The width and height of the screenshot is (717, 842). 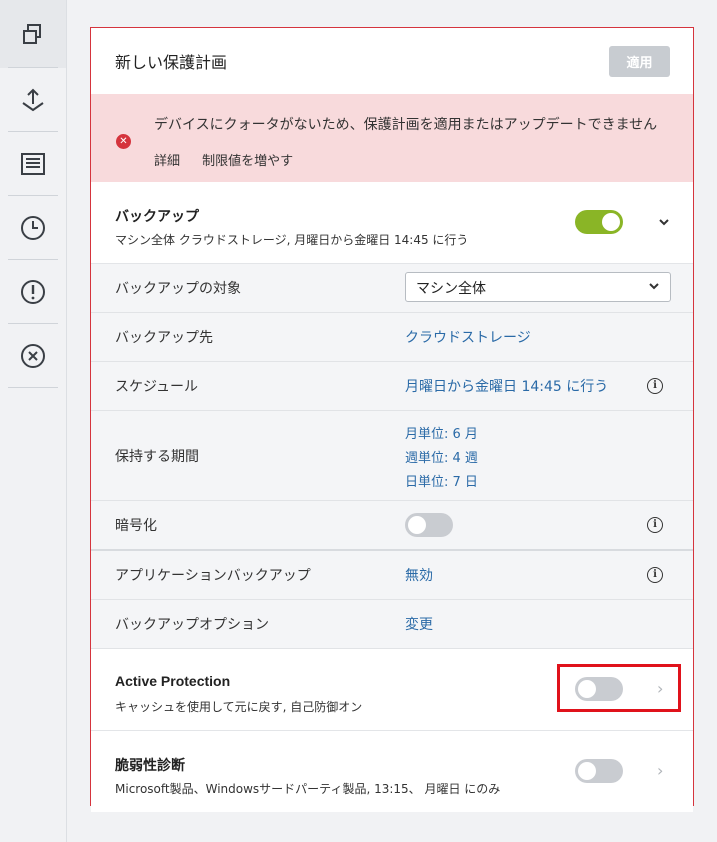 I want to click on backup-upload-icon, so click(x=33, y=100).